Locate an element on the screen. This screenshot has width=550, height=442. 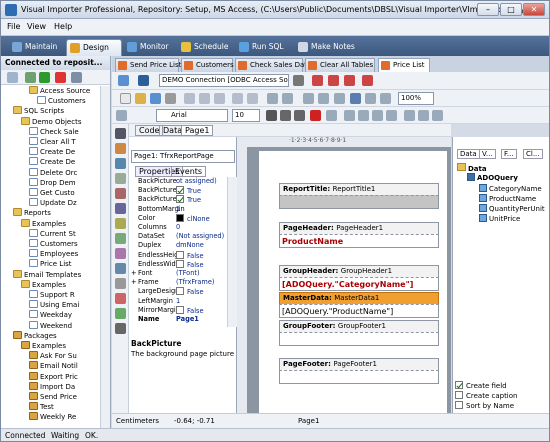
font-color-icon is located at coordinates (315, 115).